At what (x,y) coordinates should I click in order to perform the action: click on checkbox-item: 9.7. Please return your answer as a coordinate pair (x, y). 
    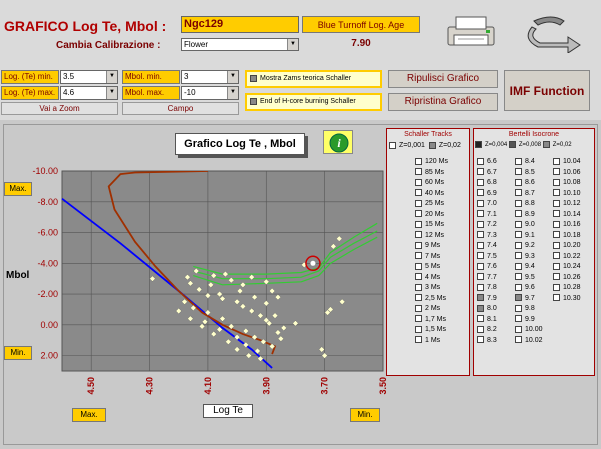
    Looking at the image, I should click on (534, 299).